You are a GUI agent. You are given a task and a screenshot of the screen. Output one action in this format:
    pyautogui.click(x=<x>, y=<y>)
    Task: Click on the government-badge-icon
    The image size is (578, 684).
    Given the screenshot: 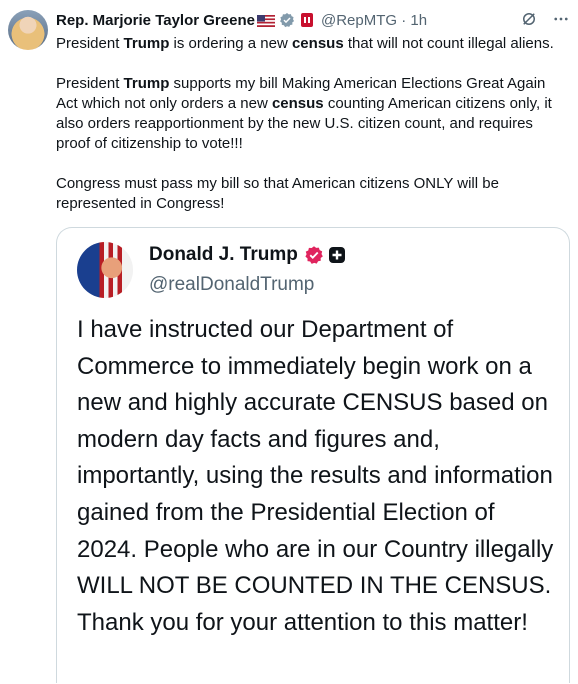 What is the action you would take?
    pyautogui.click(x=306, y=20)
    